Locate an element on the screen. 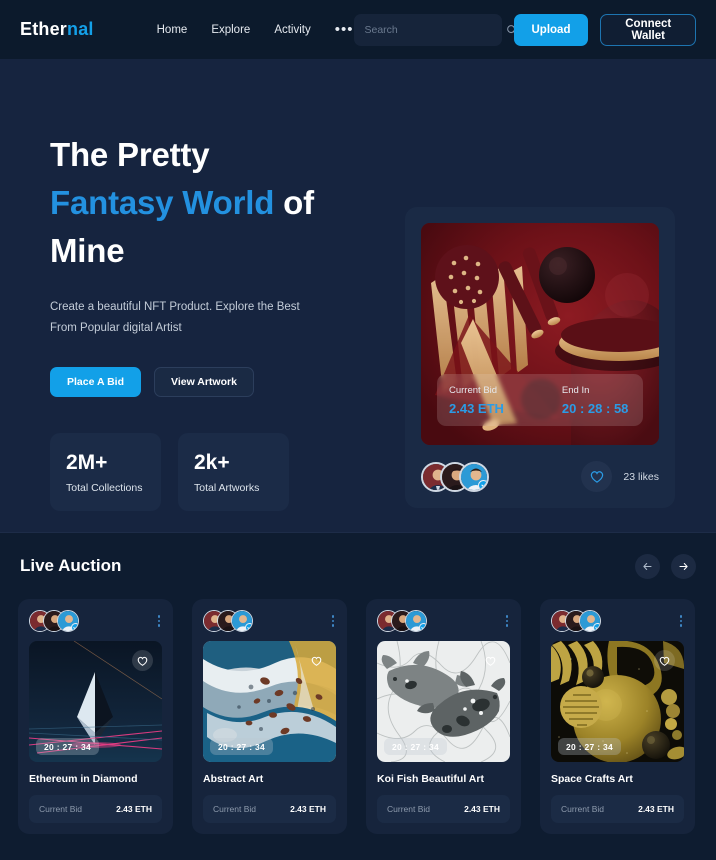  stat-card-artworks: 2k+ Total Artworks is located at coordinates (233, 472).